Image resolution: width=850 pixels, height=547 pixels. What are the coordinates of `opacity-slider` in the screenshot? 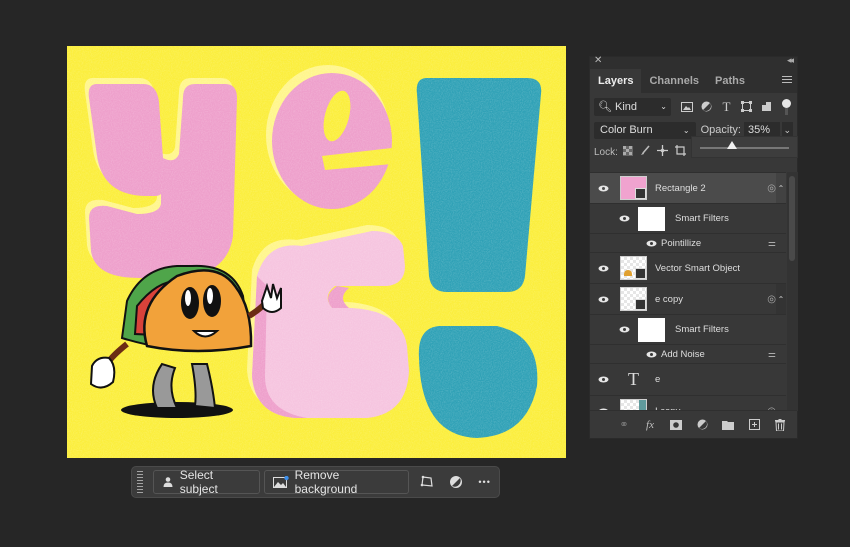 It's located at (744, 147).